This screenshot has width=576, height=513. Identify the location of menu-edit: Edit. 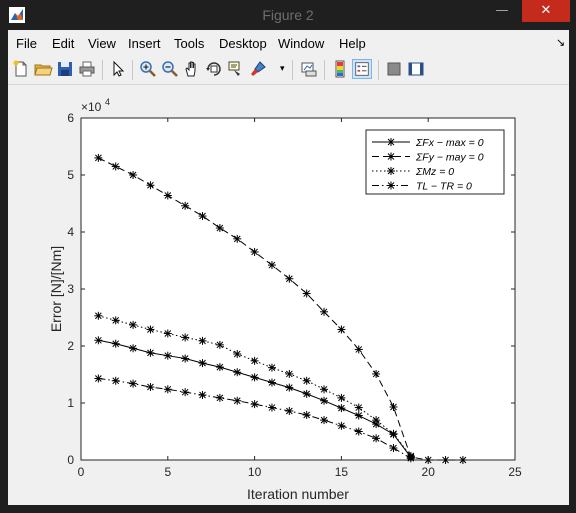
(63, 43).